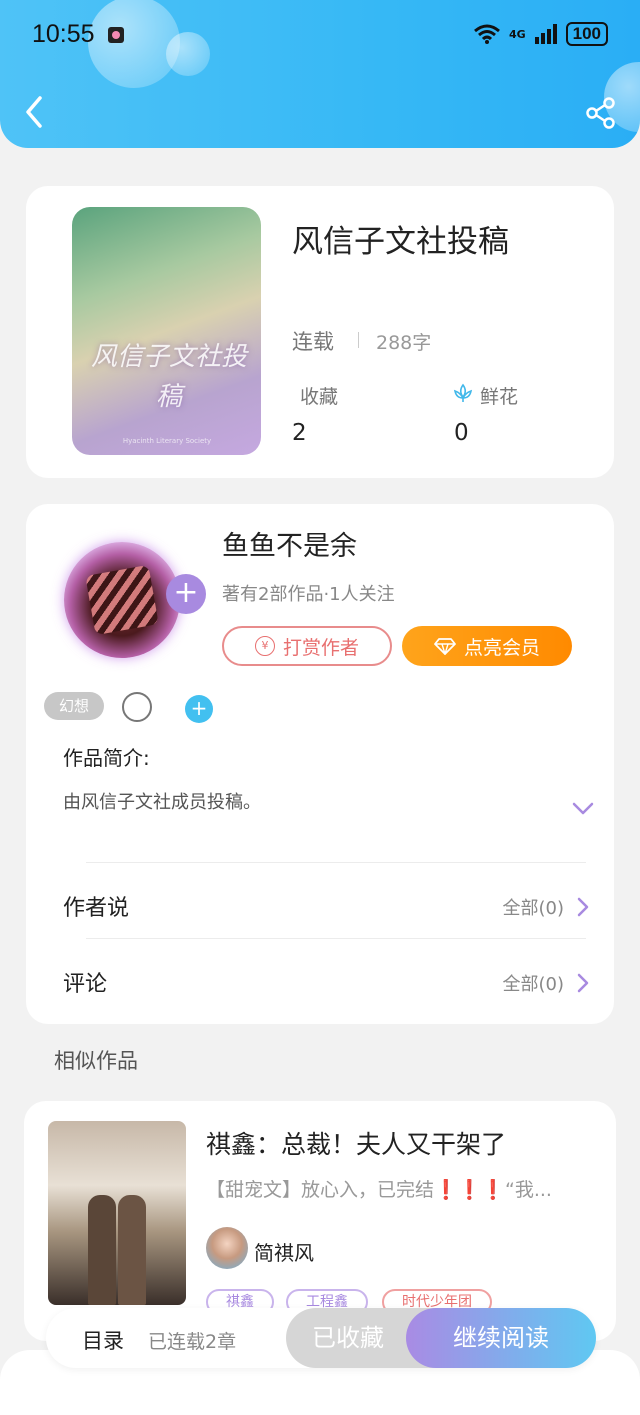  Describe the element at coordinates (545, 34) in the screenshot. I see `signal-icon` at that location.